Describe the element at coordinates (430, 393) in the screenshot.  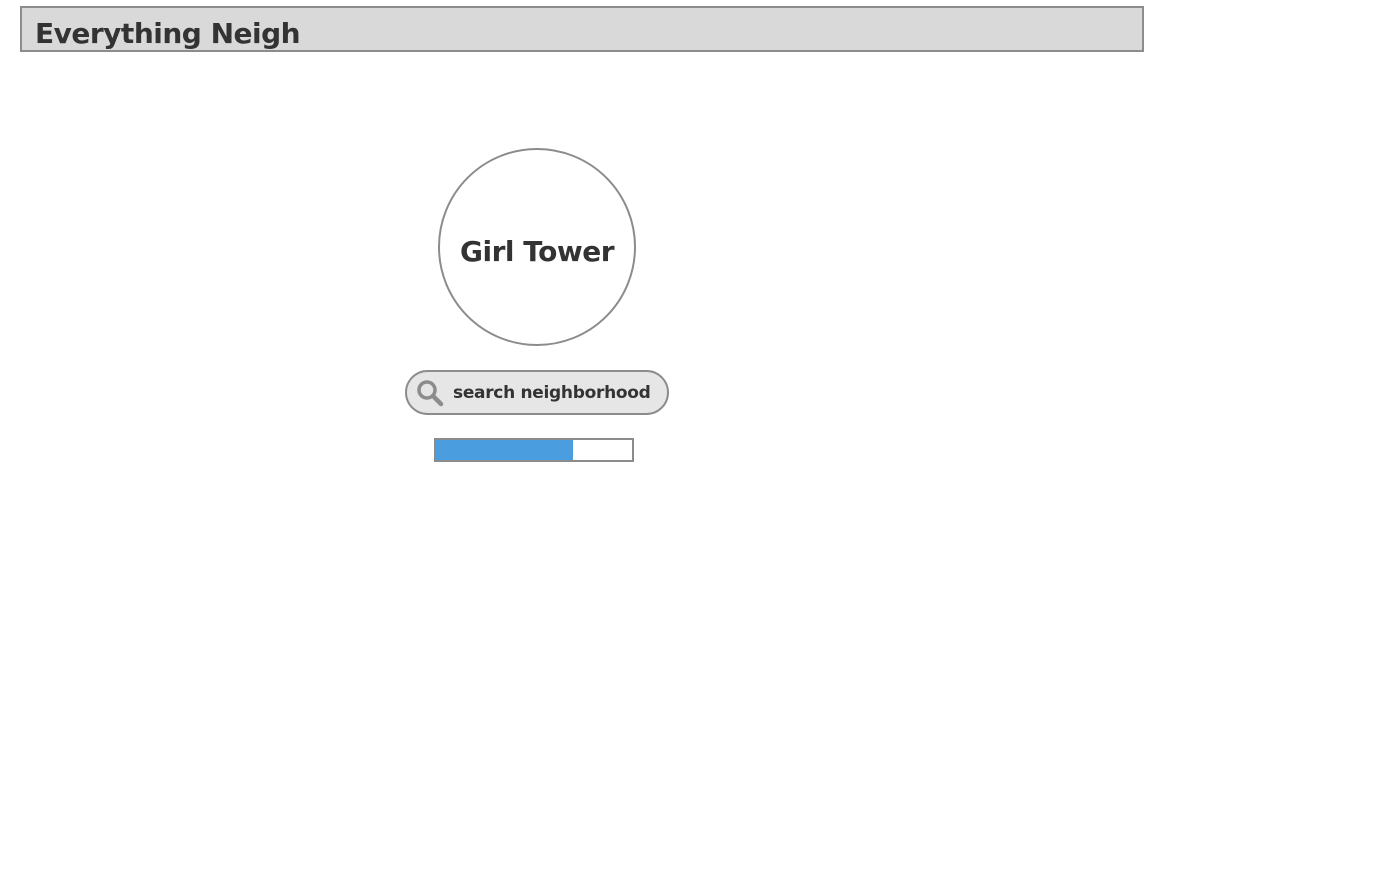
I see `search-icon` at that location.